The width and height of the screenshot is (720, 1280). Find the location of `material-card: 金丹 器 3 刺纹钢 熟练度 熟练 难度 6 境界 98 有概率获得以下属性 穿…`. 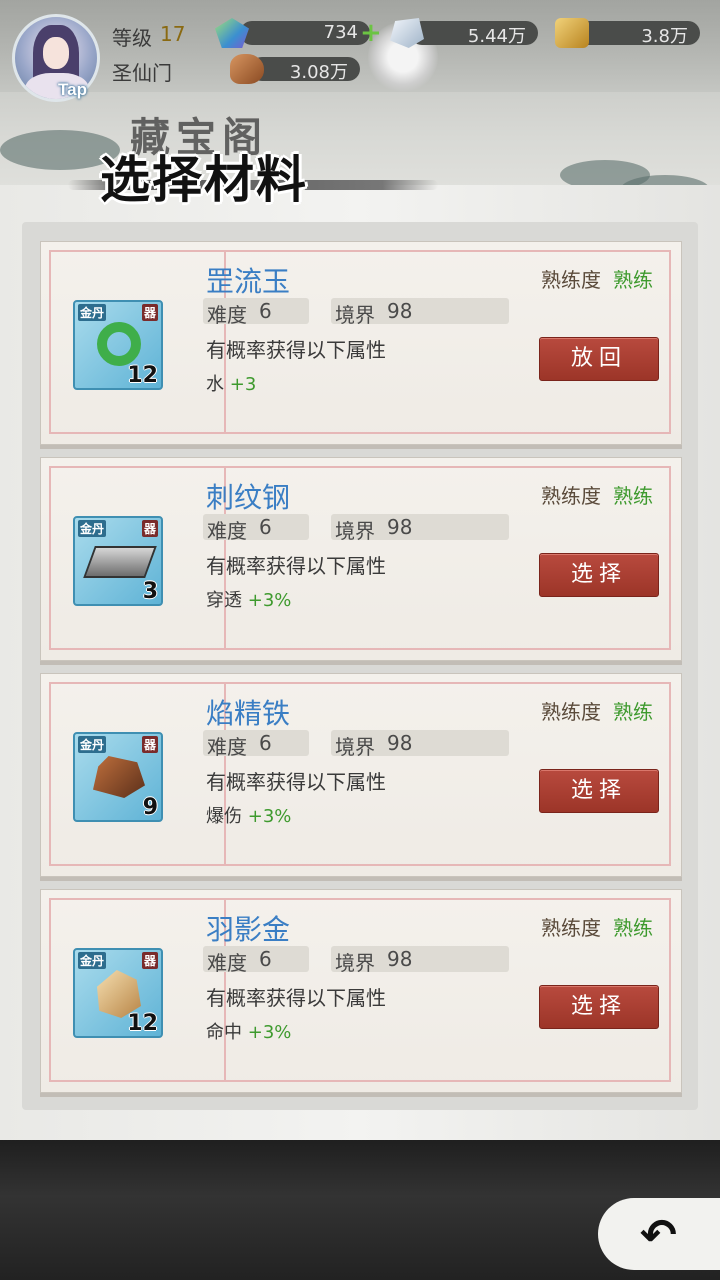

material-card: 金丹 器 3 刺纹钢 熟练度 熟练 难度 6 境界 98 有概率获得以下属性 穿… is located at coordinates (361, 559).